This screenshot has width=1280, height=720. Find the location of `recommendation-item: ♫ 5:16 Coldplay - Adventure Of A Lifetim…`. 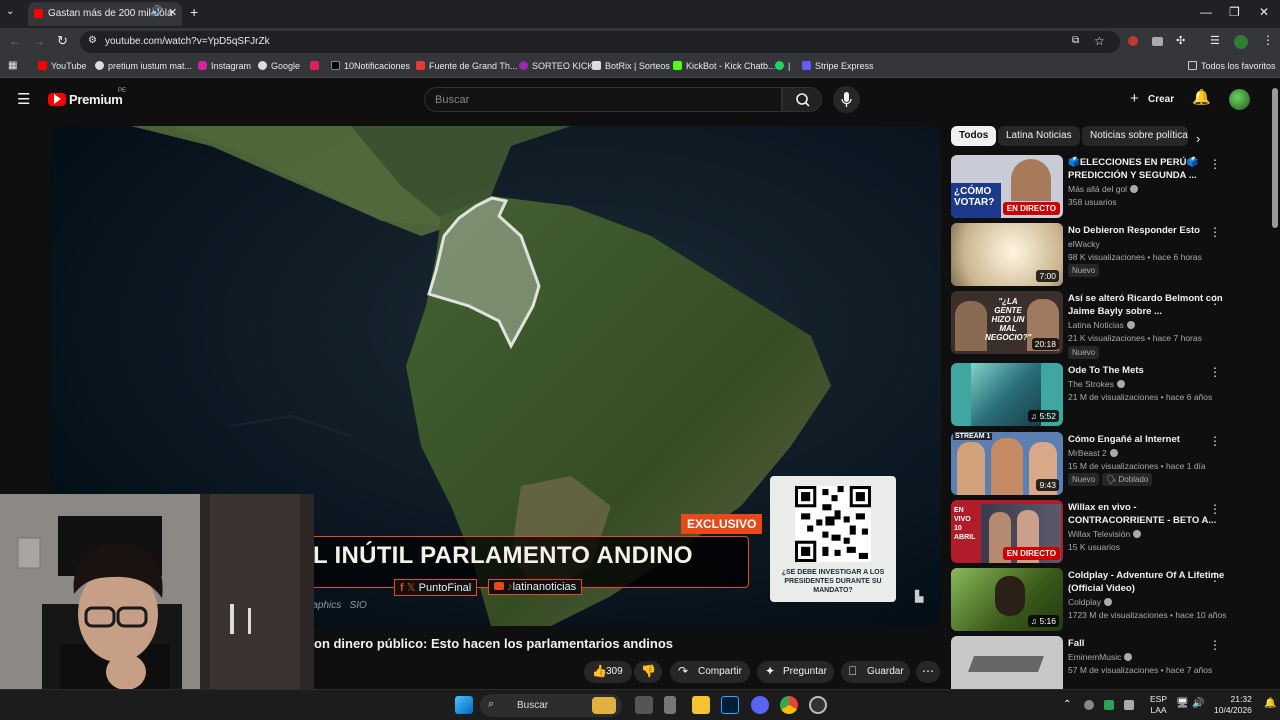

recommendation-item: ♫ 5:16 Coldplay - Adventure Of A Lifetim… is located at coordinates (1108, 599).